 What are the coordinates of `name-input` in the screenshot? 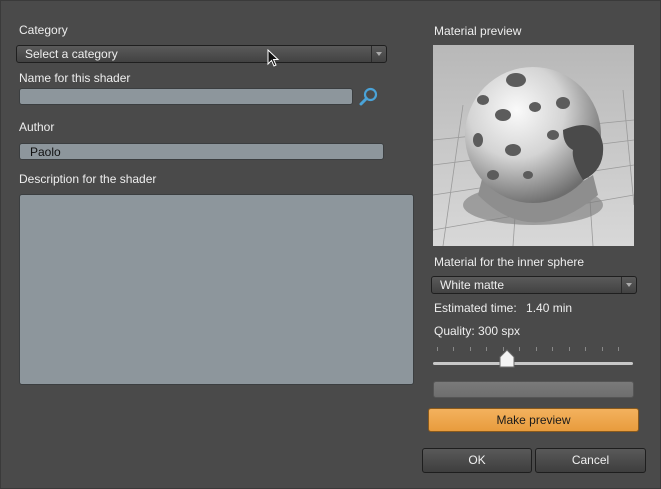 It's located at (186, 96).